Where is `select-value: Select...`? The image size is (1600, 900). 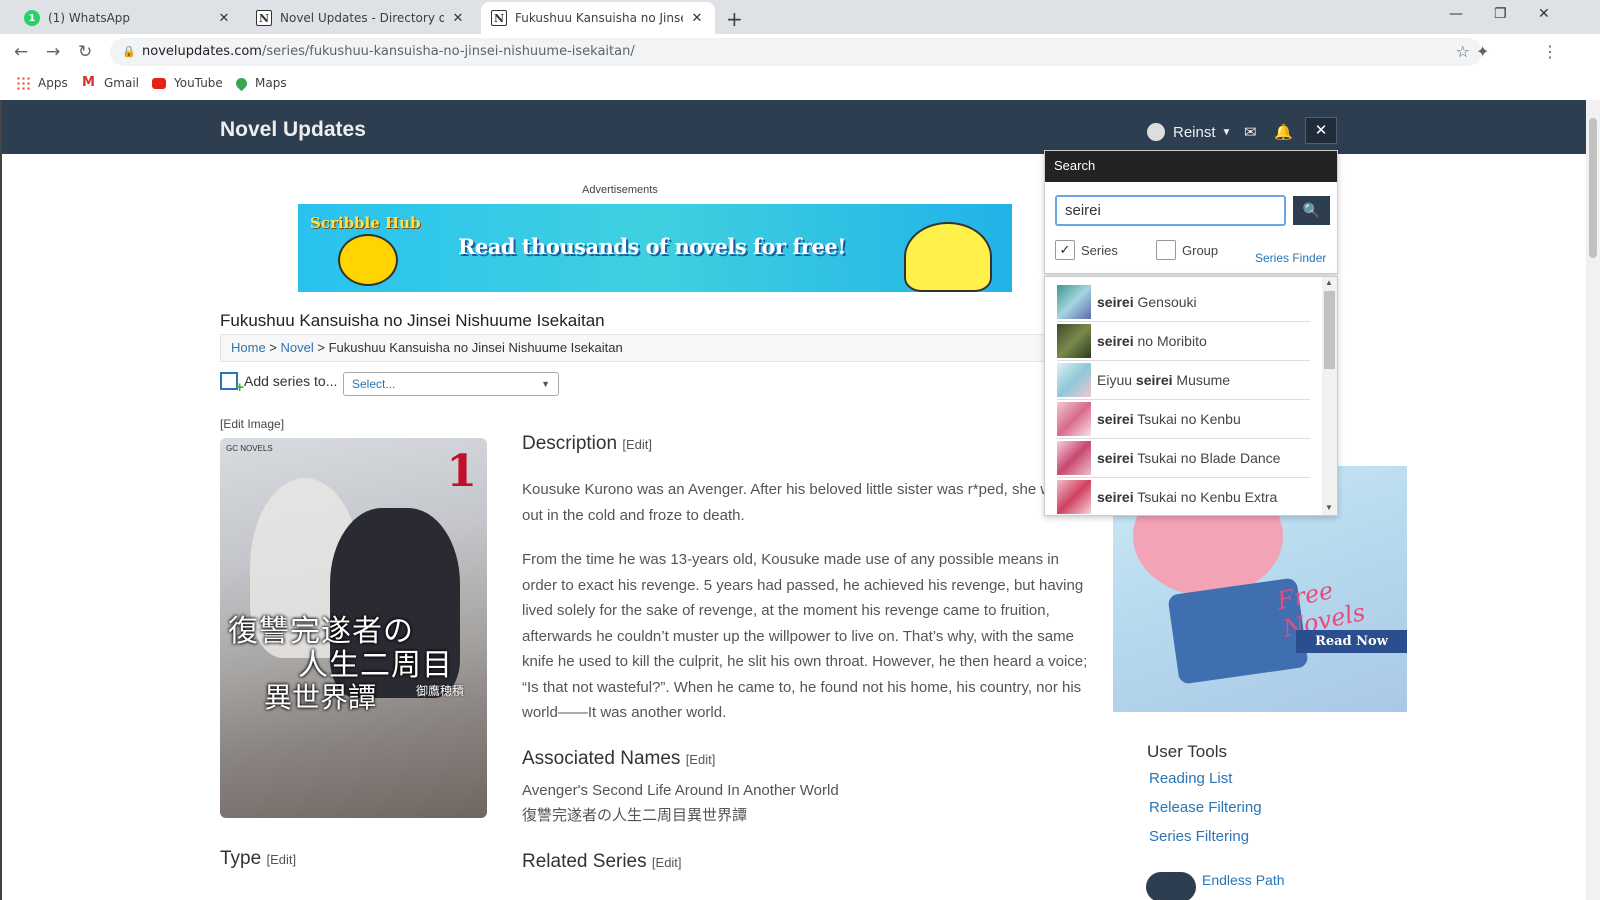 select-value: Select... is located at coordinates (374, 384).